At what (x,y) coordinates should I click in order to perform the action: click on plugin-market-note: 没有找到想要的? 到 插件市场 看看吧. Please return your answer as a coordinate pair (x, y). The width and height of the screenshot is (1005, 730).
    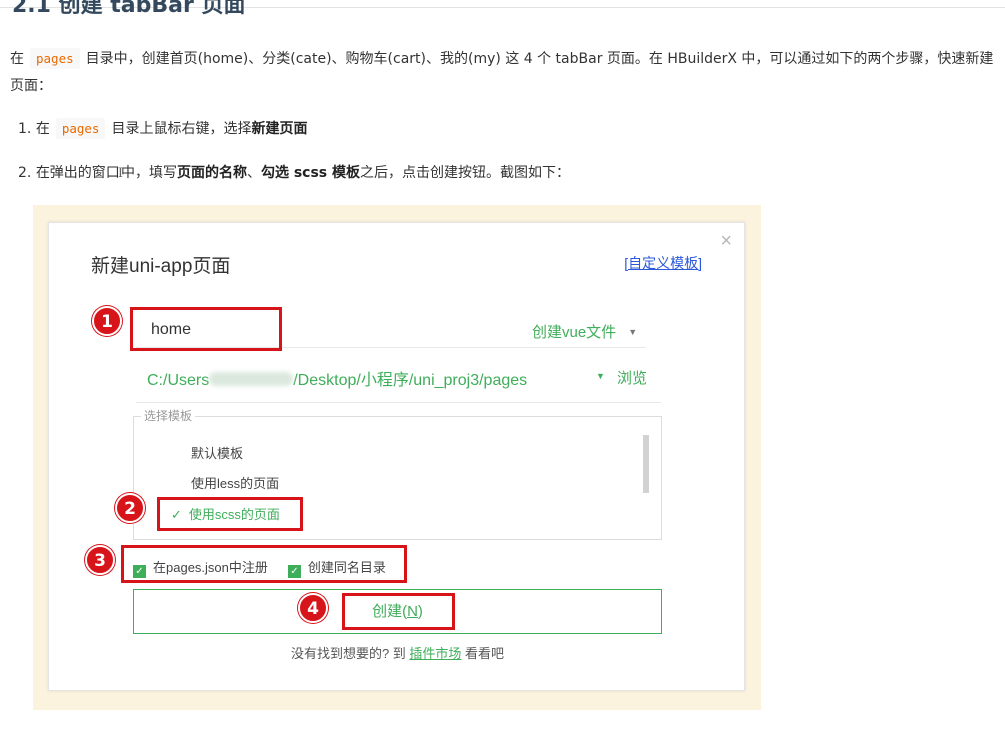
    Looking at the image, I should click on (397, 652).